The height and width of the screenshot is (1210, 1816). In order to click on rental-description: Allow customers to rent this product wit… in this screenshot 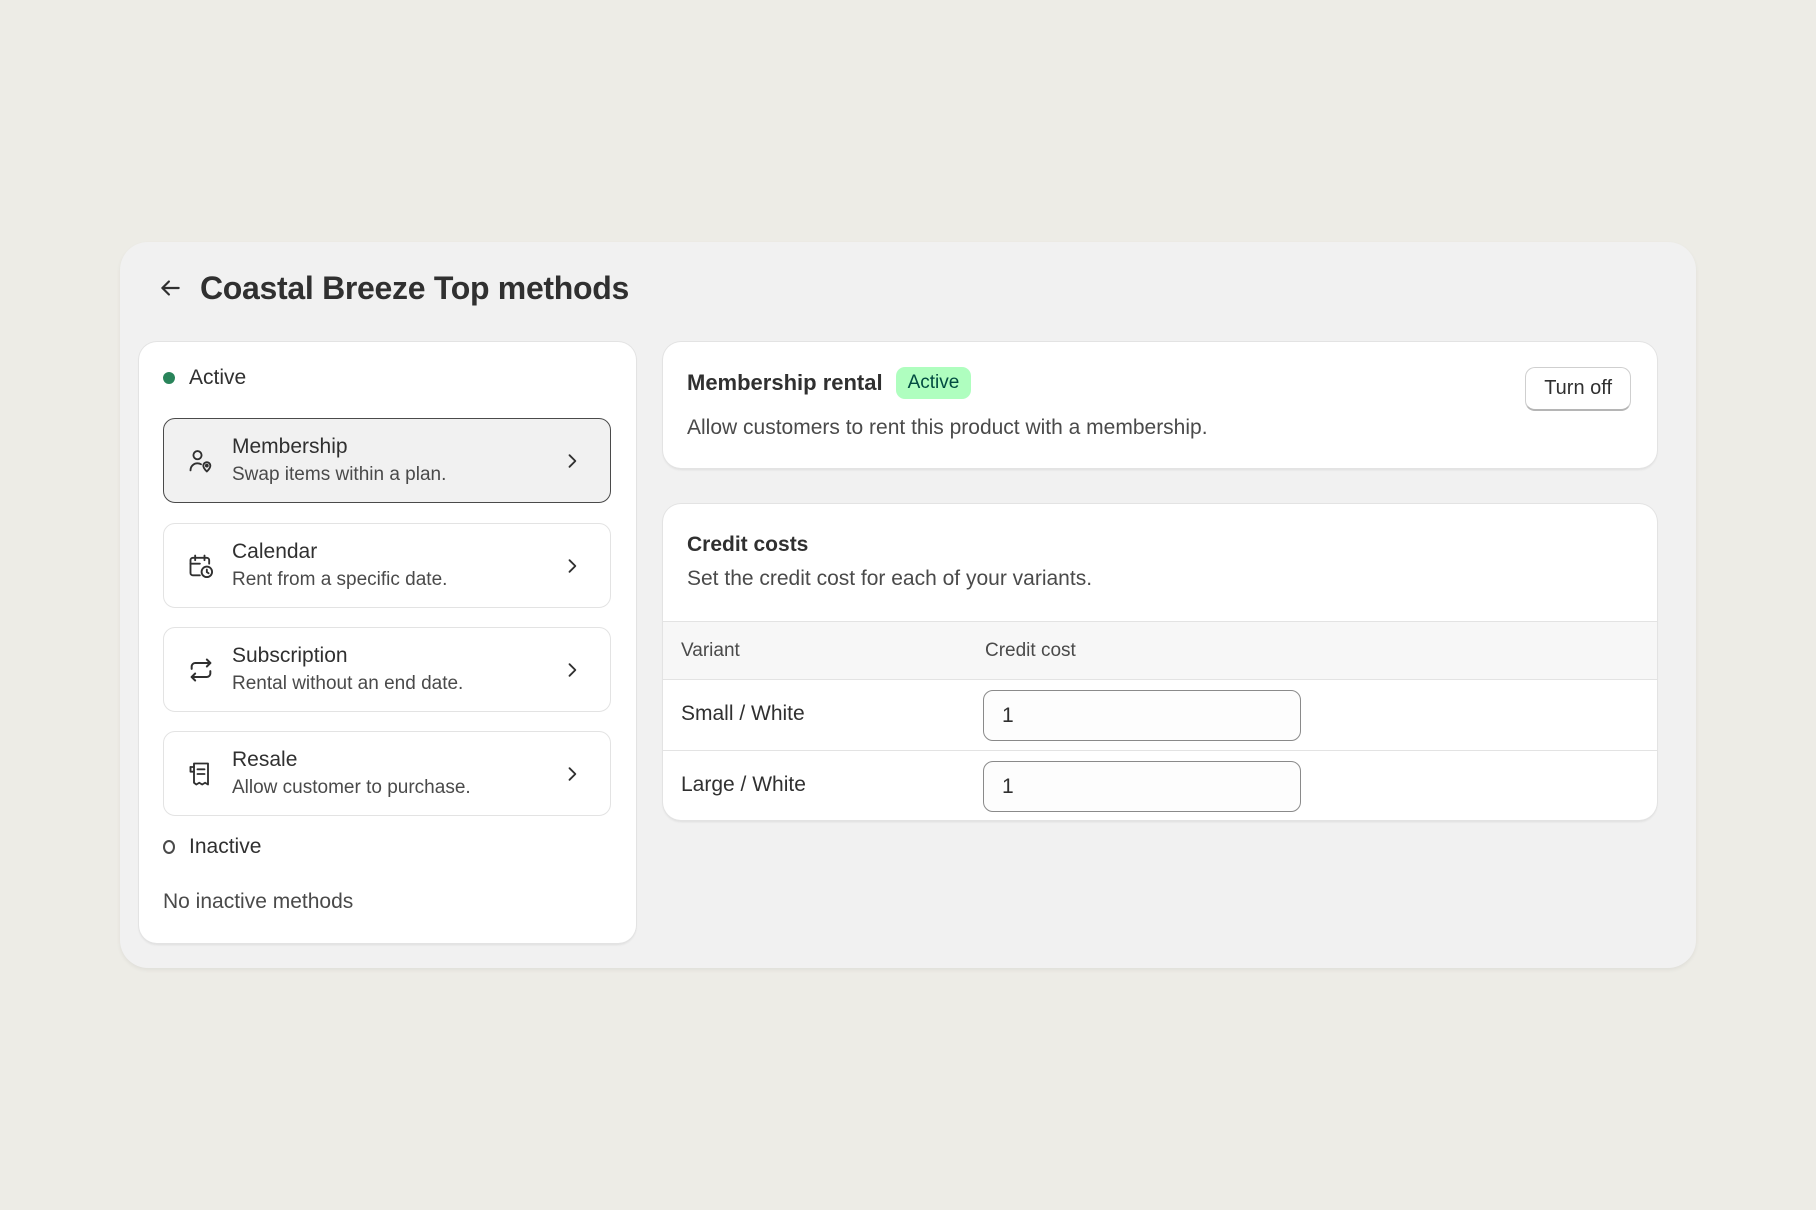, I will do `click(947, 427)`.